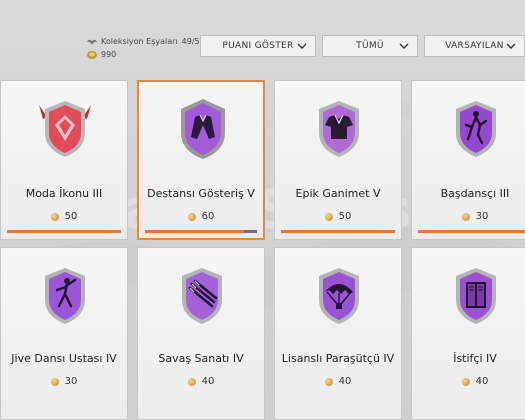 This screenshot has height=420, width=525. Describe the element at coordinates (476, 129) in the screenshot. I see `dancer-badge-icon` at that location.